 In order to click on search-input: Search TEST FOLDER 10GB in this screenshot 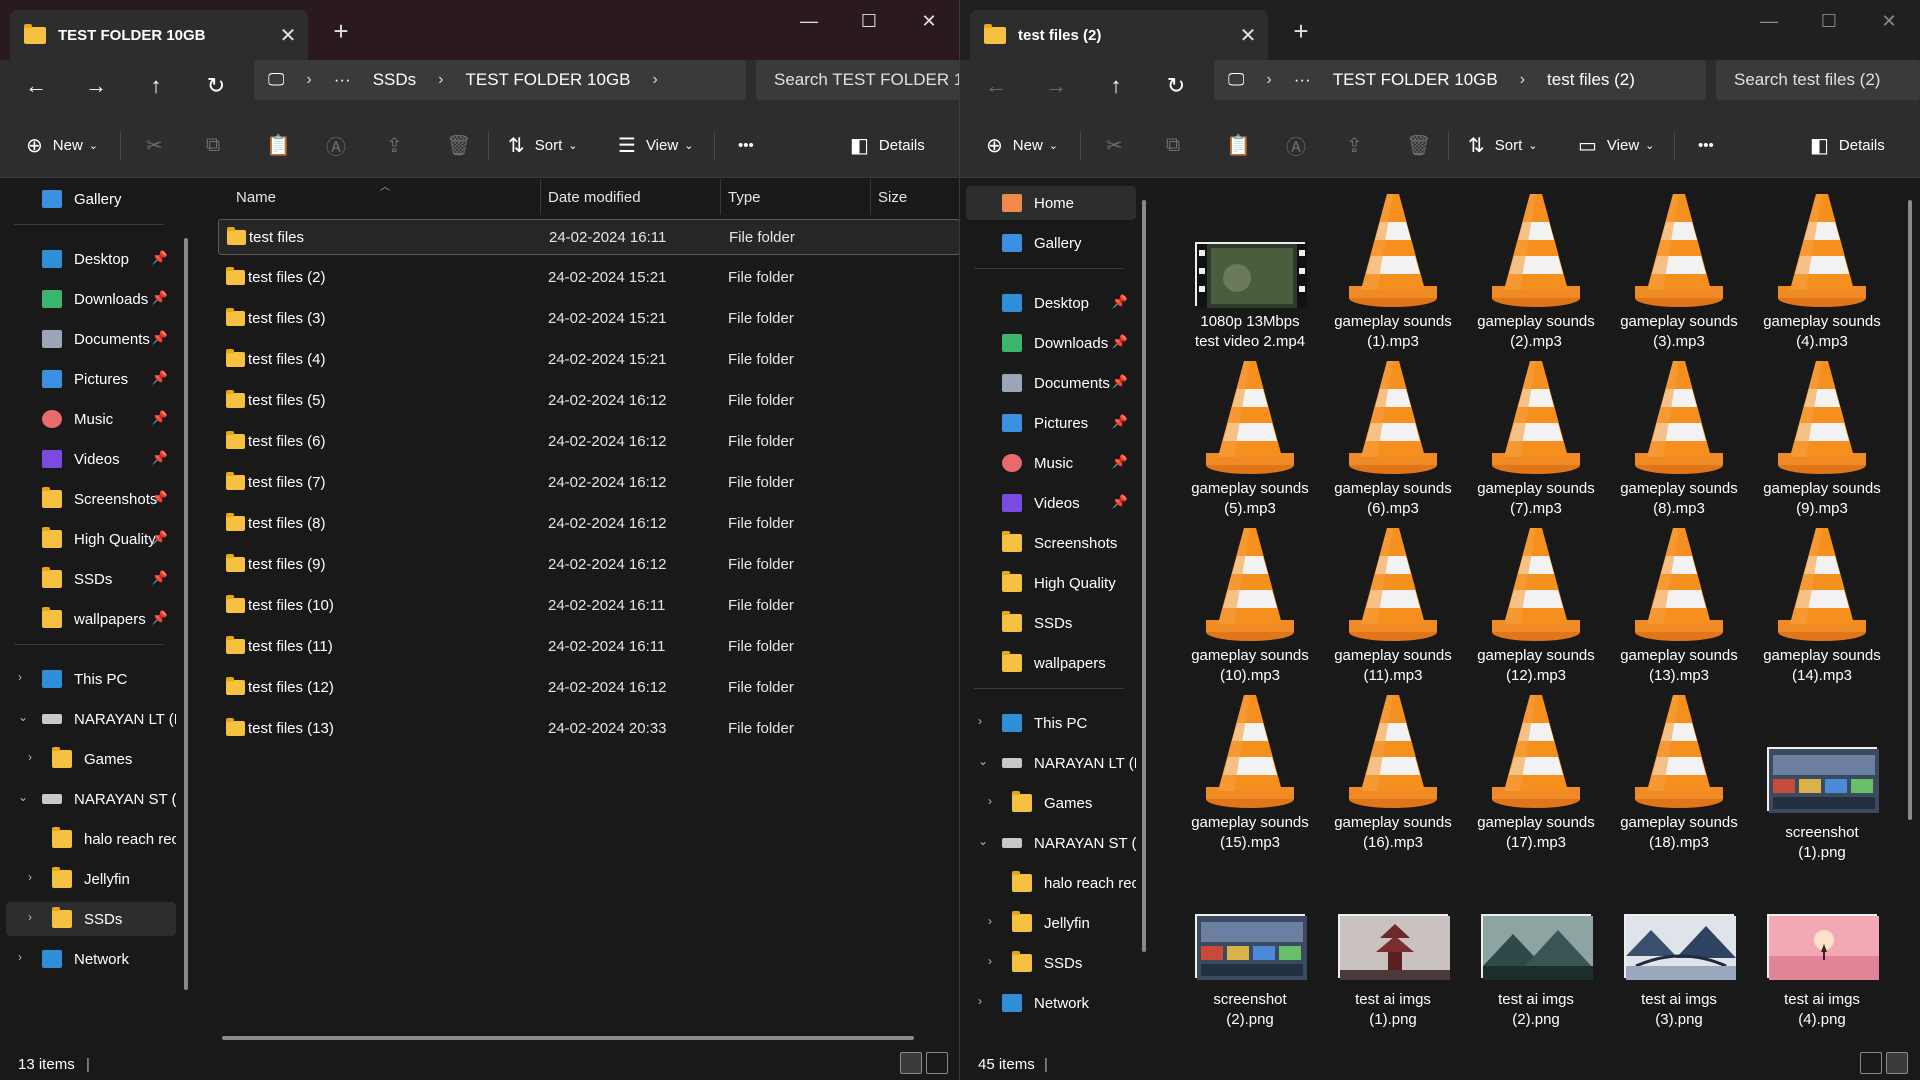, I will do `click(857, 80)`.